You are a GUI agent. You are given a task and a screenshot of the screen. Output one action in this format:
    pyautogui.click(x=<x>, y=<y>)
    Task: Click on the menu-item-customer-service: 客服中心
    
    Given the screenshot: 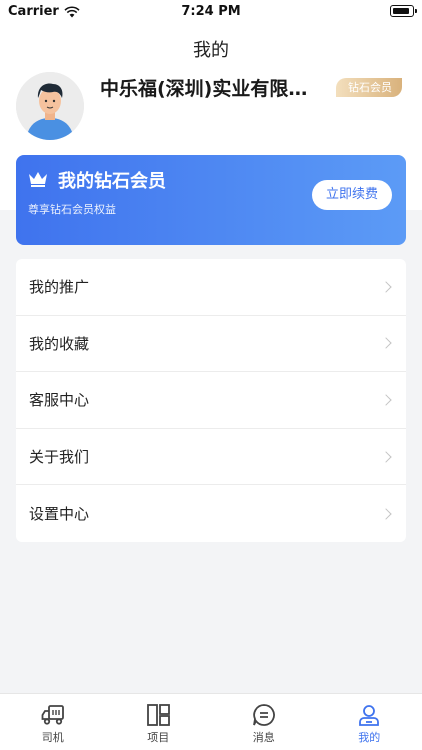 What is the action you would take?
    pyautogui.click(x=211, y=400)
    